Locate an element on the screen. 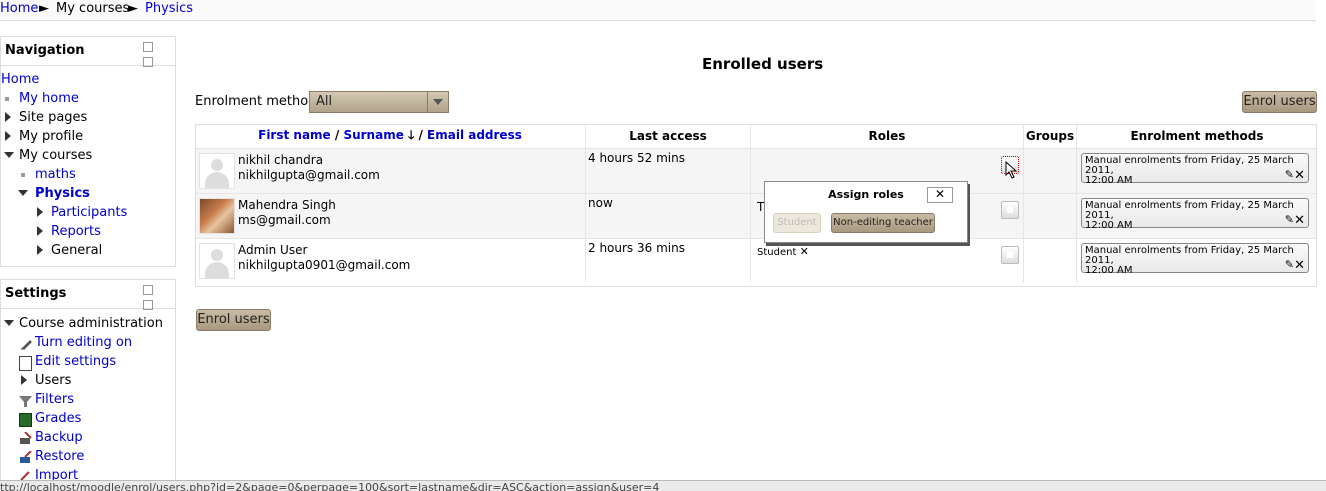 The image size is (1326, 491). mouse-cursor-icon is located at coordinates (1012, 171).